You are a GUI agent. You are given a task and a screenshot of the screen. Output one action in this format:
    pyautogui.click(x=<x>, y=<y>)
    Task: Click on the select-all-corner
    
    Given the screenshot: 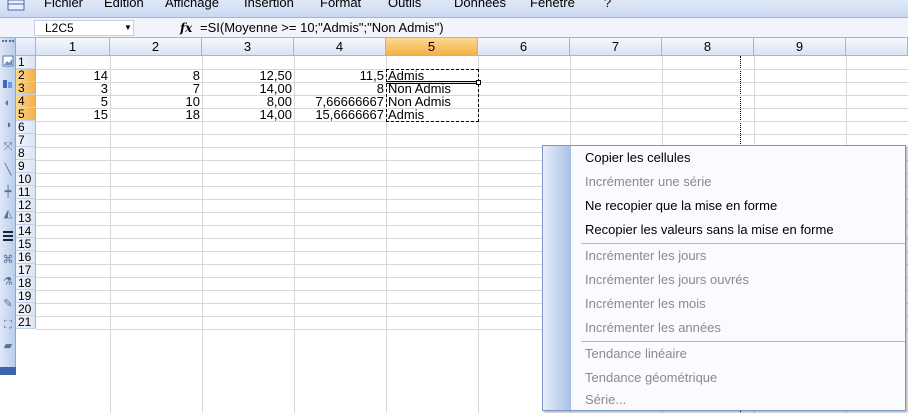 What is the action you would take?
    pyautogui.click(x=26, y=47)
    